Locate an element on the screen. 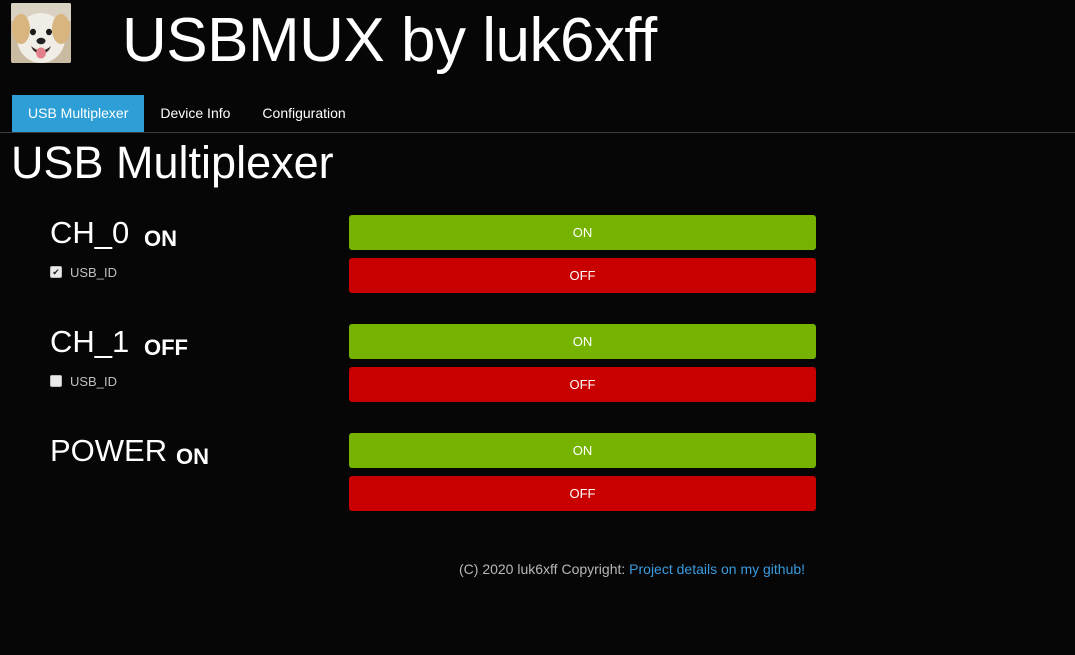 The width and height of the screenshot is (1075, 655). github-link: Project details on my github! is located at coordinates (717, 569).